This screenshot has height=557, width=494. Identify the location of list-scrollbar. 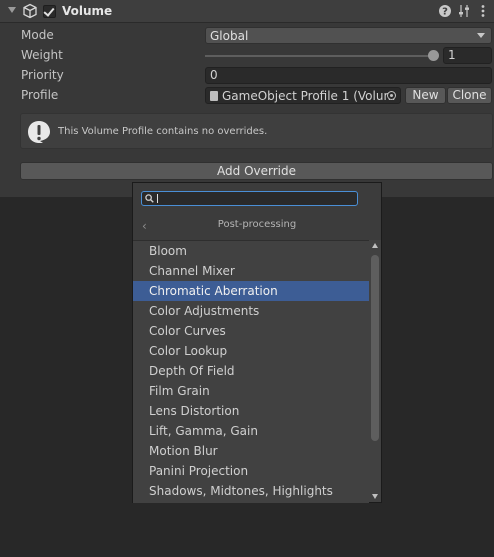
(375, 371).